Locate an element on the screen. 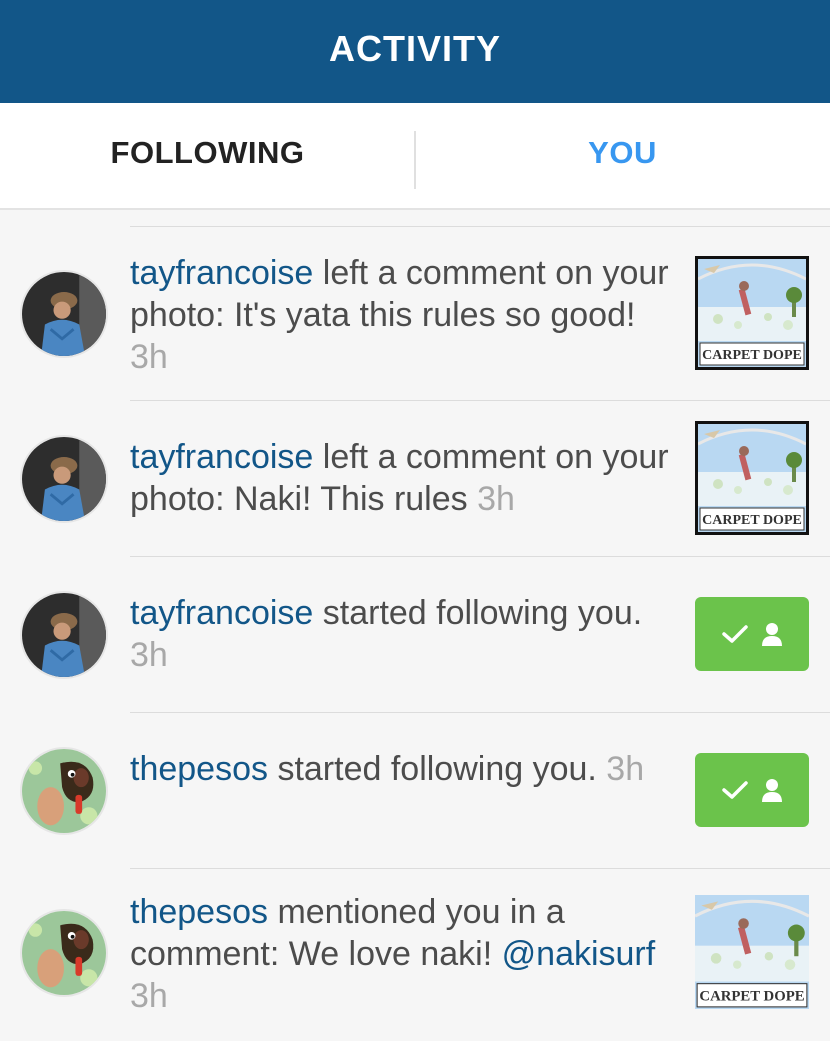 The height and width of the screenshot is (1041, 830). feed-top-divider is located at coordinates (480, 226).